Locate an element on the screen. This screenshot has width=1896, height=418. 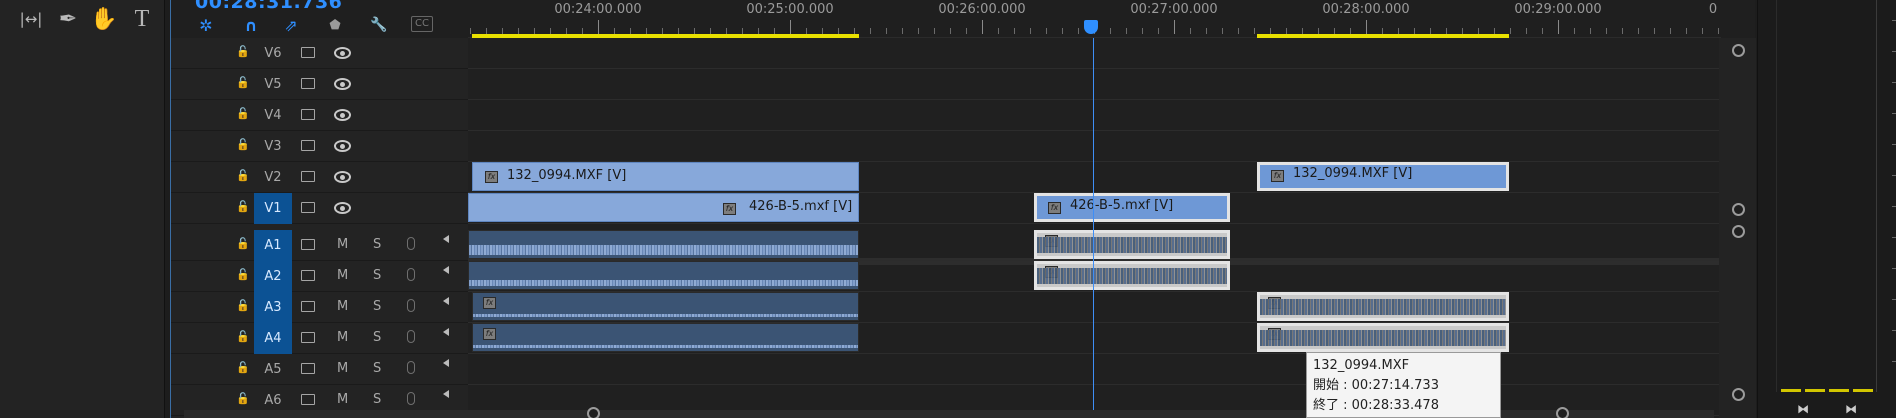
playhead-line is located at coordinates (1093, 228).